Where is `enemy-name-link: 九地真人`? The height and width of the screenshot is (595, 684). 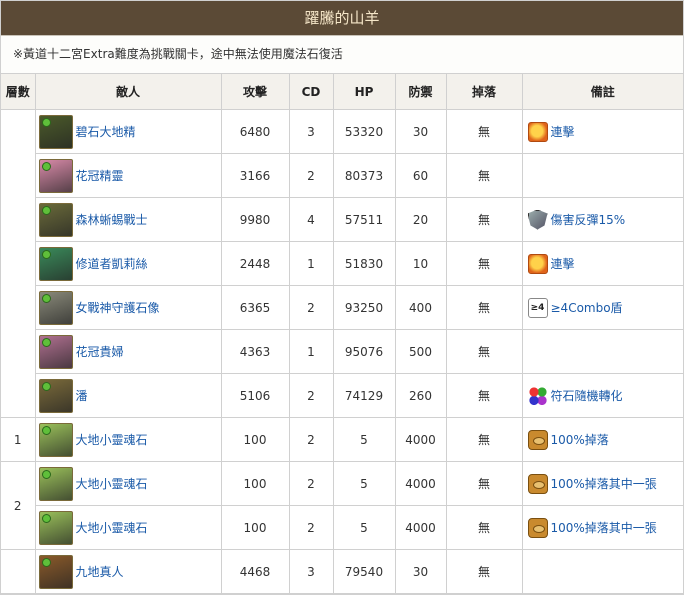
enemy-name-link: 九地真人 is located at coordinates (100, 572).